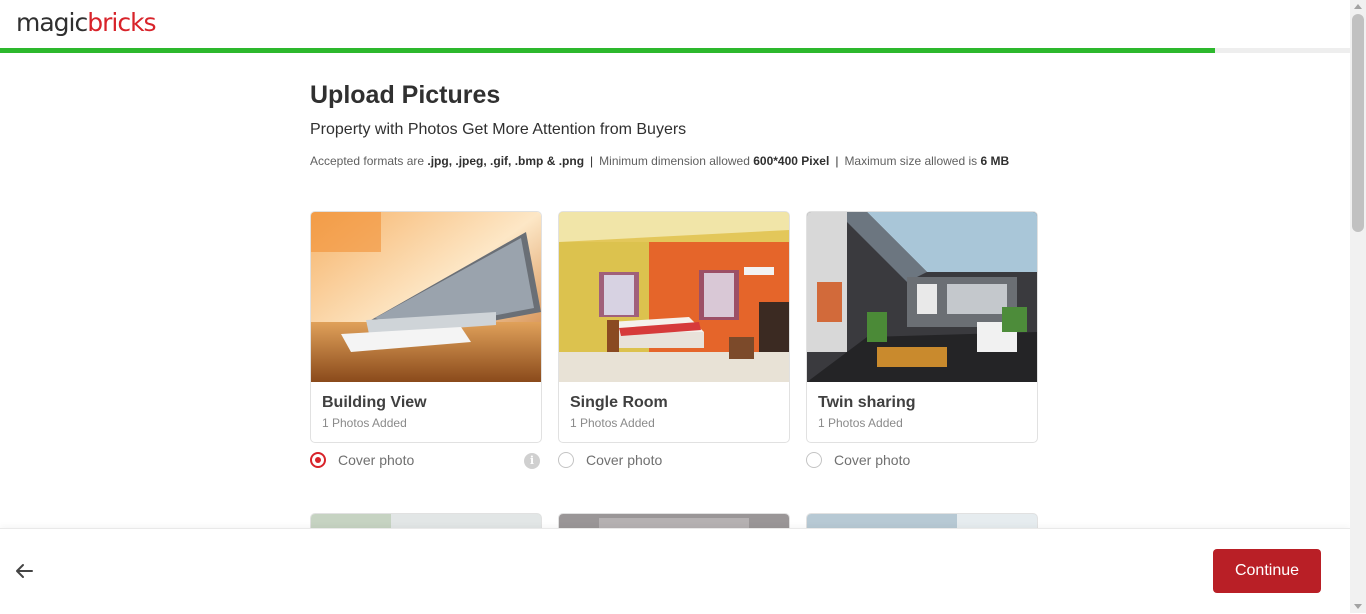 The height and width of the screenshot is (614, 1366). What do you see at coordinates (619, 402) in the screenshot?
I see `card-title: Single Room` at bounding box center [619, 402].